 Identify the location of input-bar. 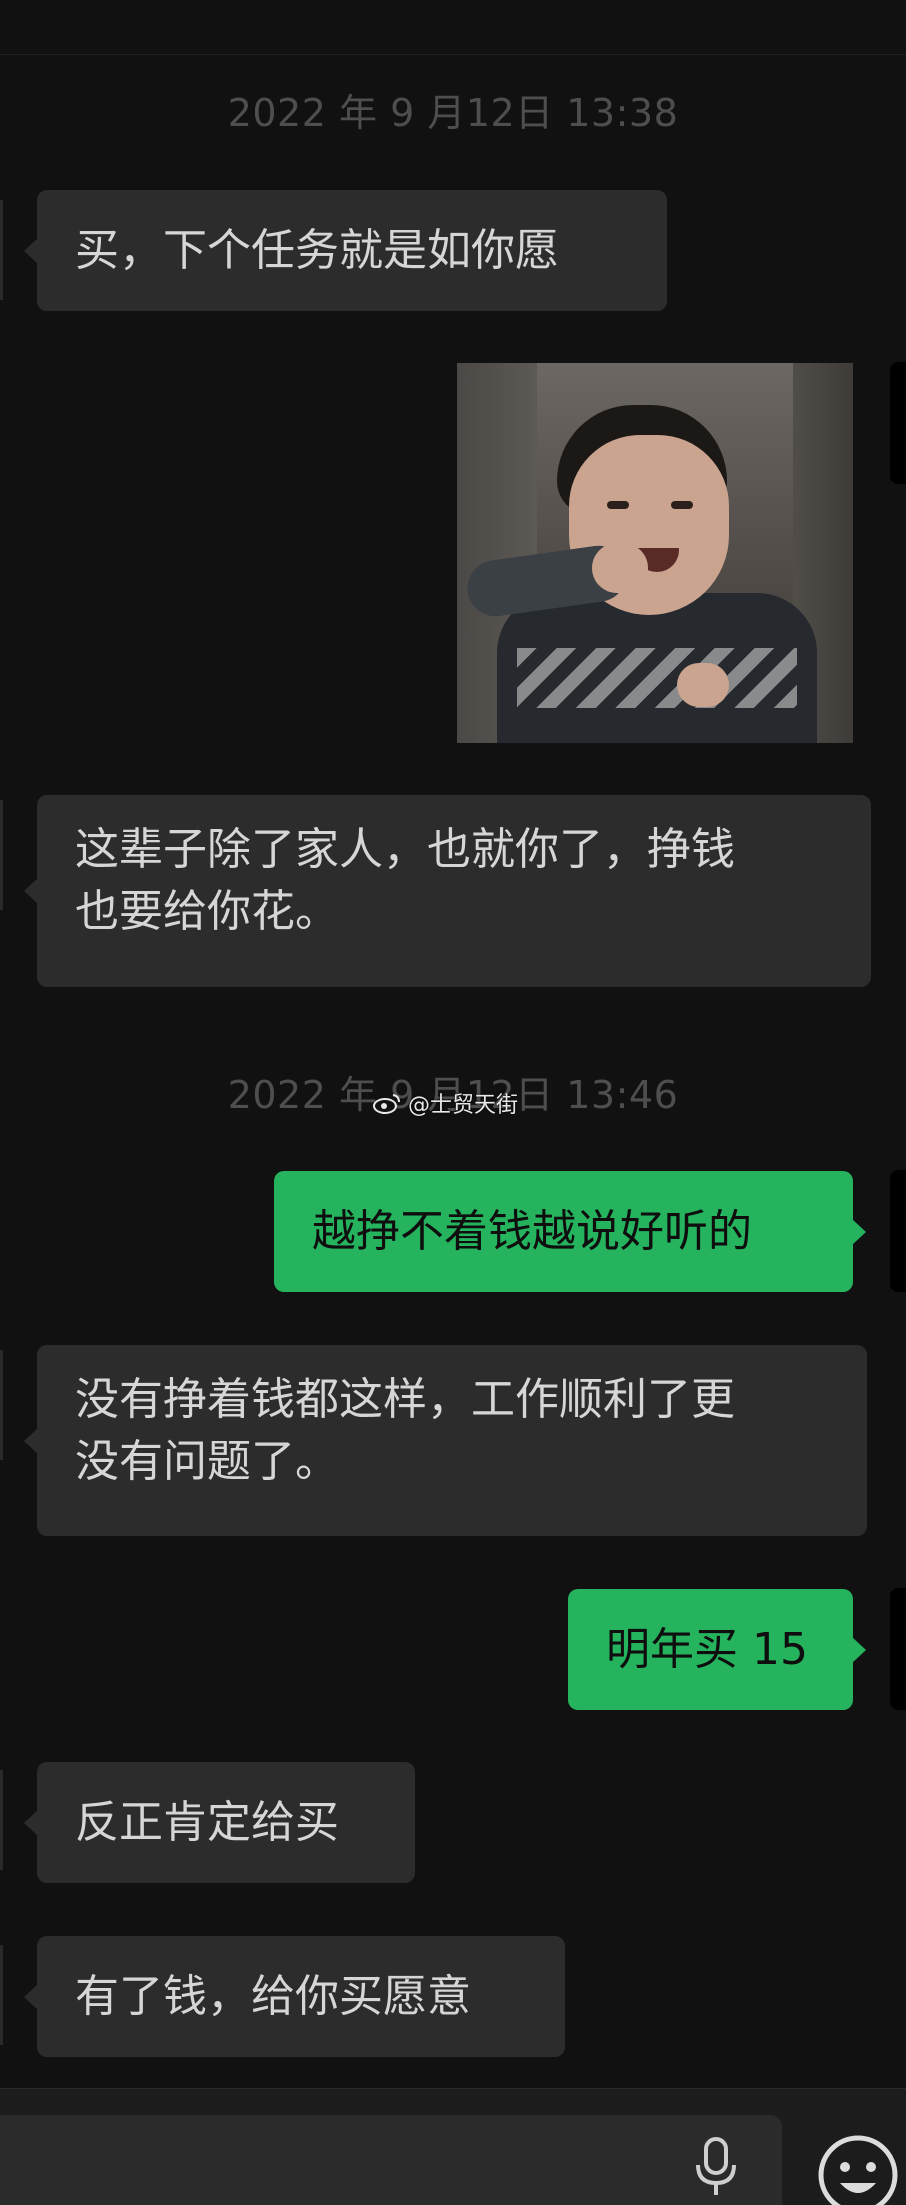
(453, 2146).